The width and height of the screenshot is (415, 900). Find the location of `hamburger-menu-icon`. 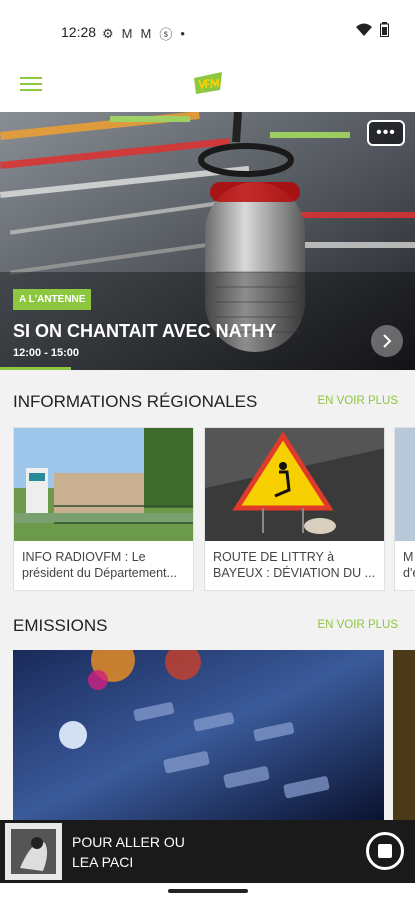

hamburger-menu-icon is located at coordinates (31, 83).